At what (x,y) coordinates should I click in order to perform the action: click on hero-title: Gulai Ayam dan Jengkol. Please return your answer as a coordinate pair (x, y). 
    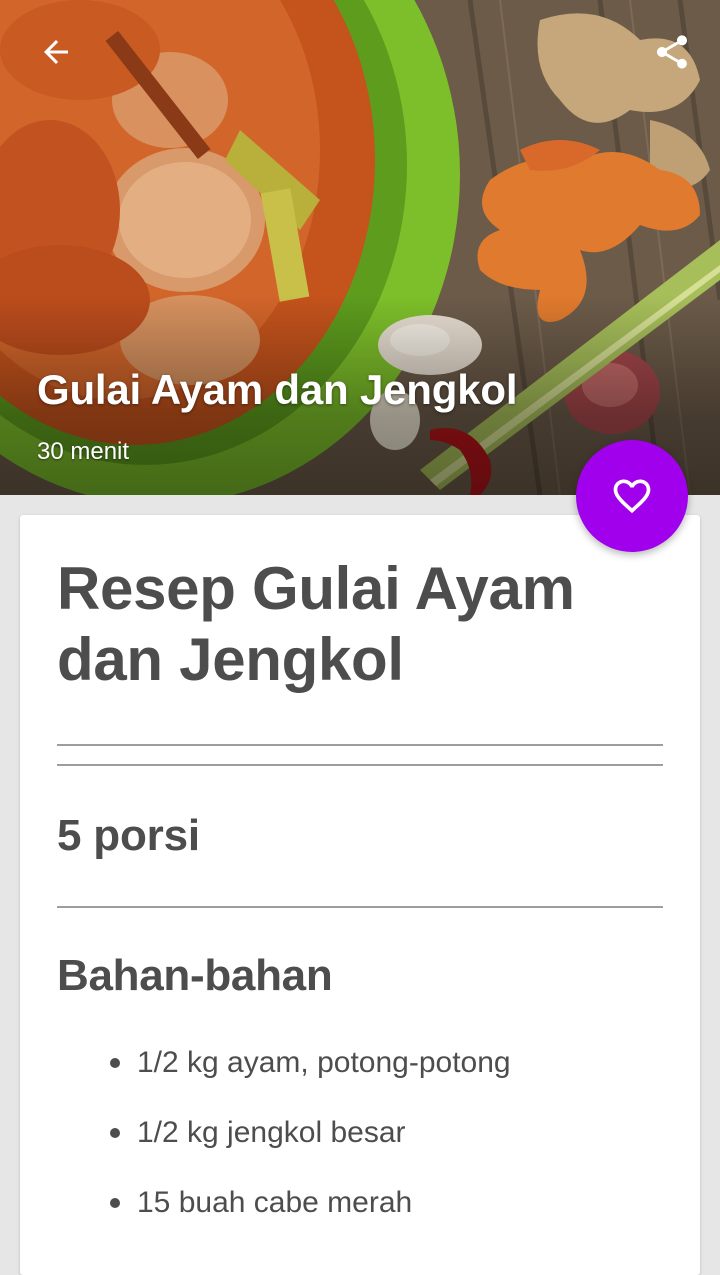
    Looking at the image, I should click on (277, 389).